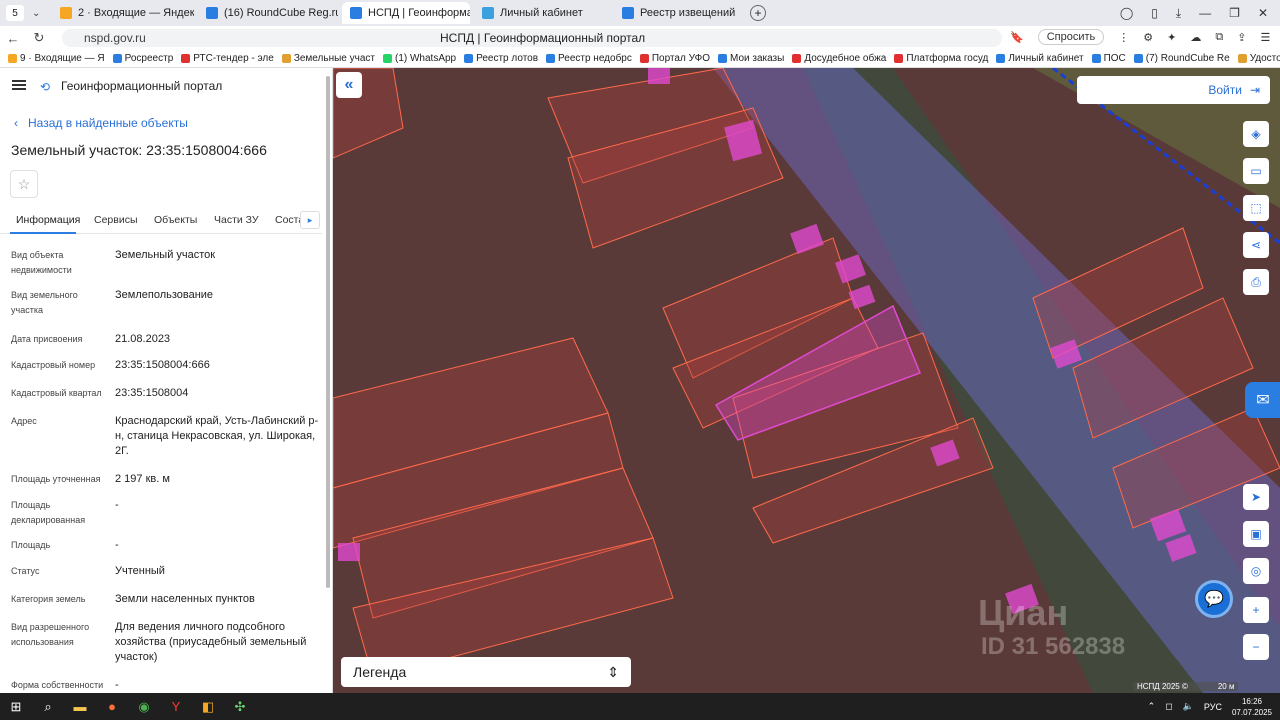  I want to click on menu-icon: ☰, so click(1265, 37).